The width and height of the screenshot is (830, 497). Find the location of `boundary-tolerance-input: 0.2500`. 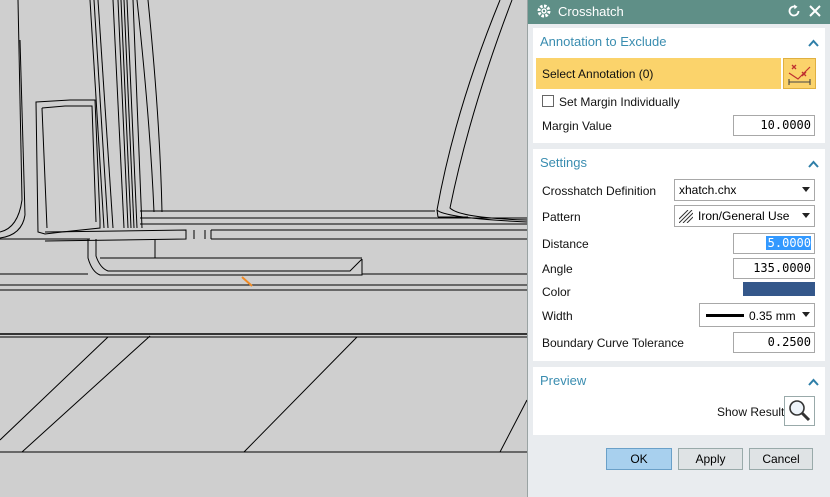

boundary-tolerance-input: 0.2500 is located at coordinates (774, 342).